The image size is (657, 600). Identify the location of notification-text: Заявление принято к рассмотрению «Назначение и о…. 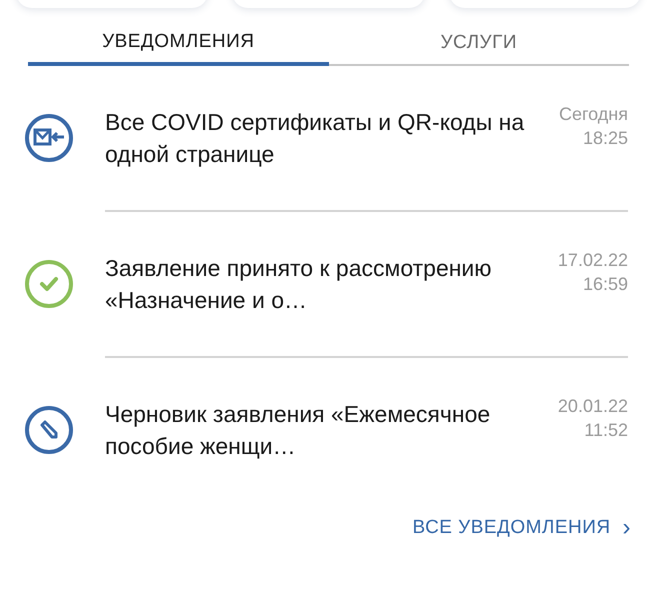
(299, 284).